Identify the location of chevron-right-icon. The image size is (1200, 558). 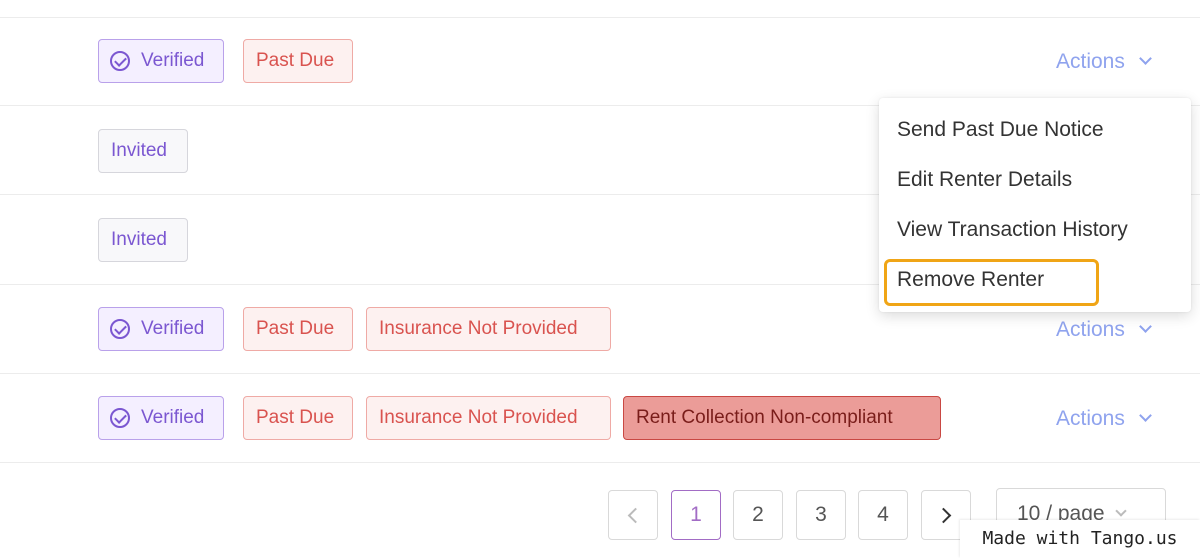
(943, 515).